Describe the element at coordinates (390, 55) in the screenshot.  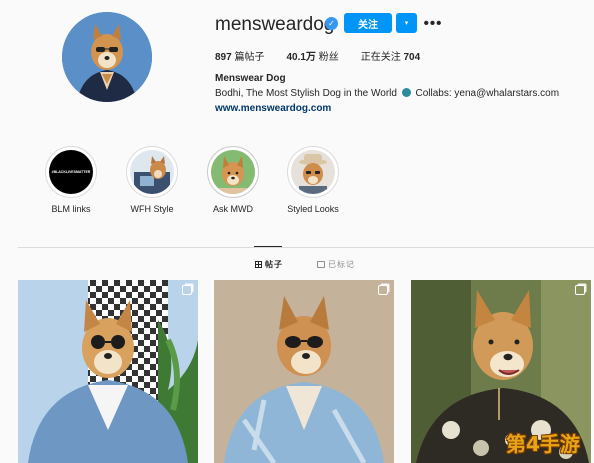
I see `following-stat: 正在关注 704` at that location.